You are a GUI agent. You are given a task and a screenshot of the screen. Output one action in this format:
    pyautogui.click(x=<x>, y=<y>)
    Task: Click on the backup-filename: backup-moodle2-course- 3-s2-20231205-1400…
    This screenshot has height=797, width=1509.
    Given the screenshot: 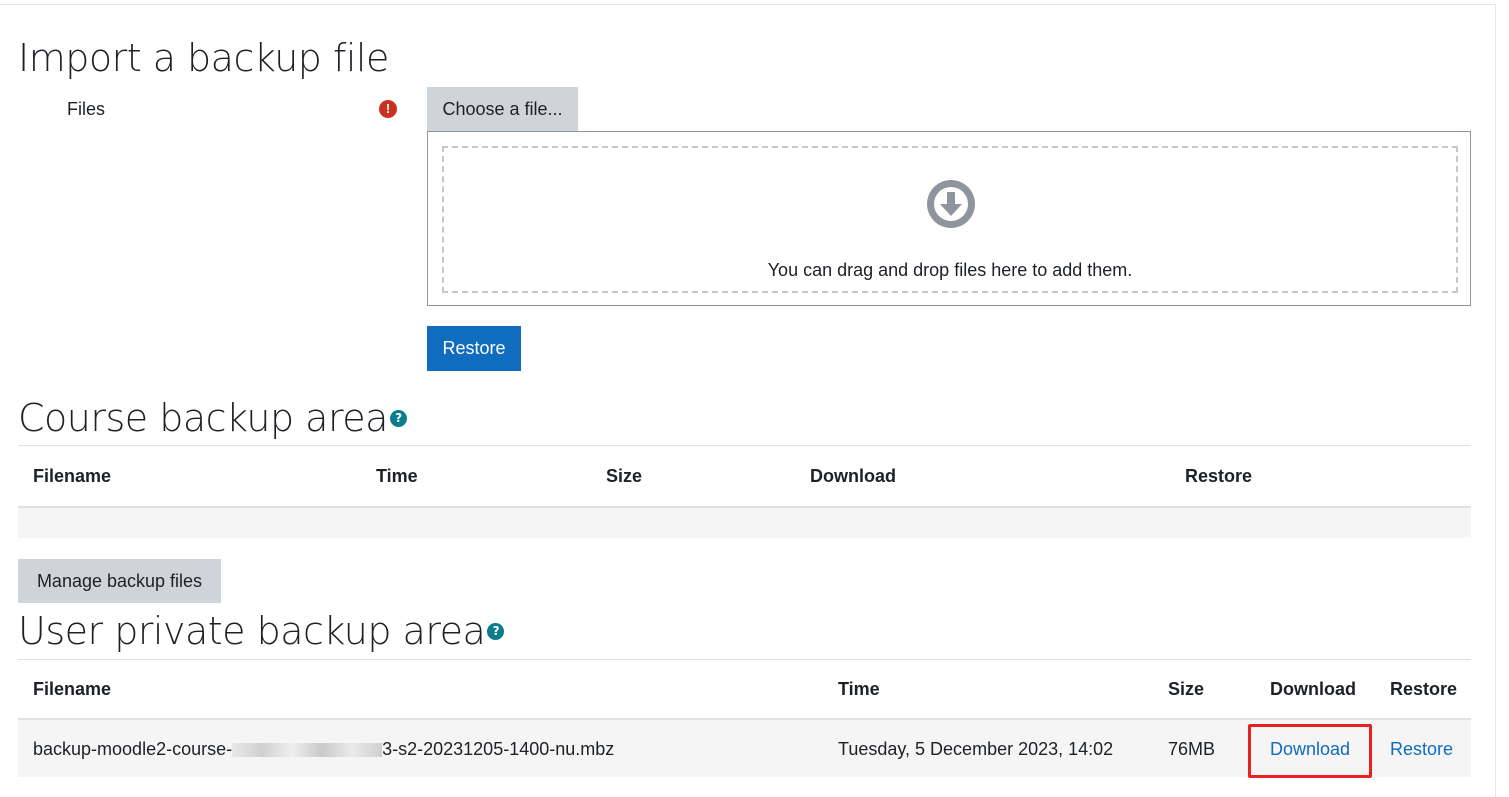 What is the action you would take?
    pyautogui.click(x=323, y=749)
    